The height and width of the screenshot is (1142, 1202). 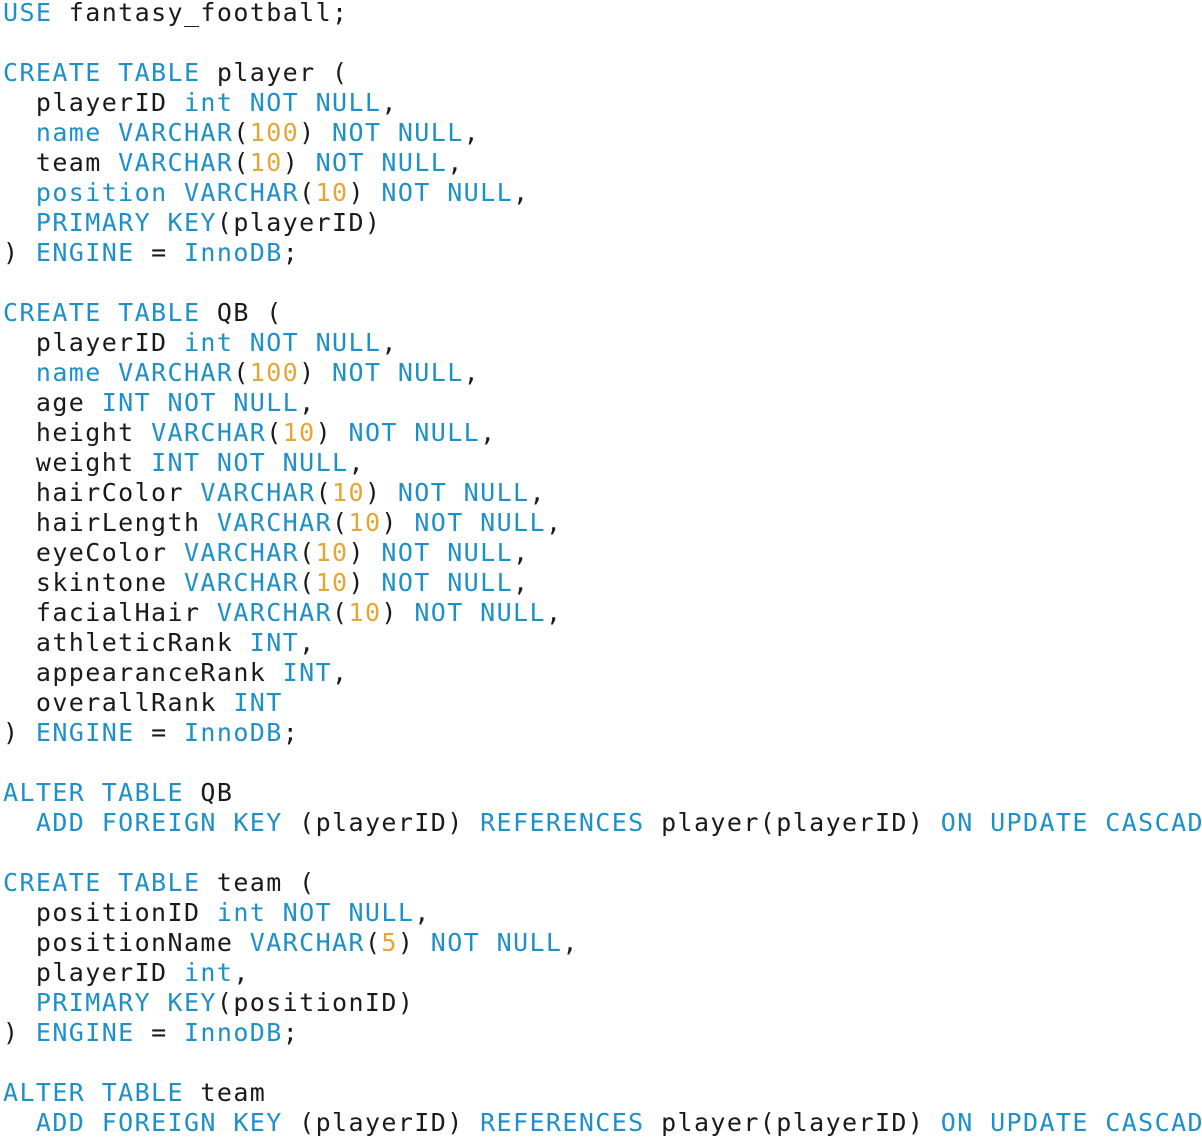 What do you see at coordinates (258, 882) in the screenshot?
I see `text-token: team (` at bounding box center [258, 882].